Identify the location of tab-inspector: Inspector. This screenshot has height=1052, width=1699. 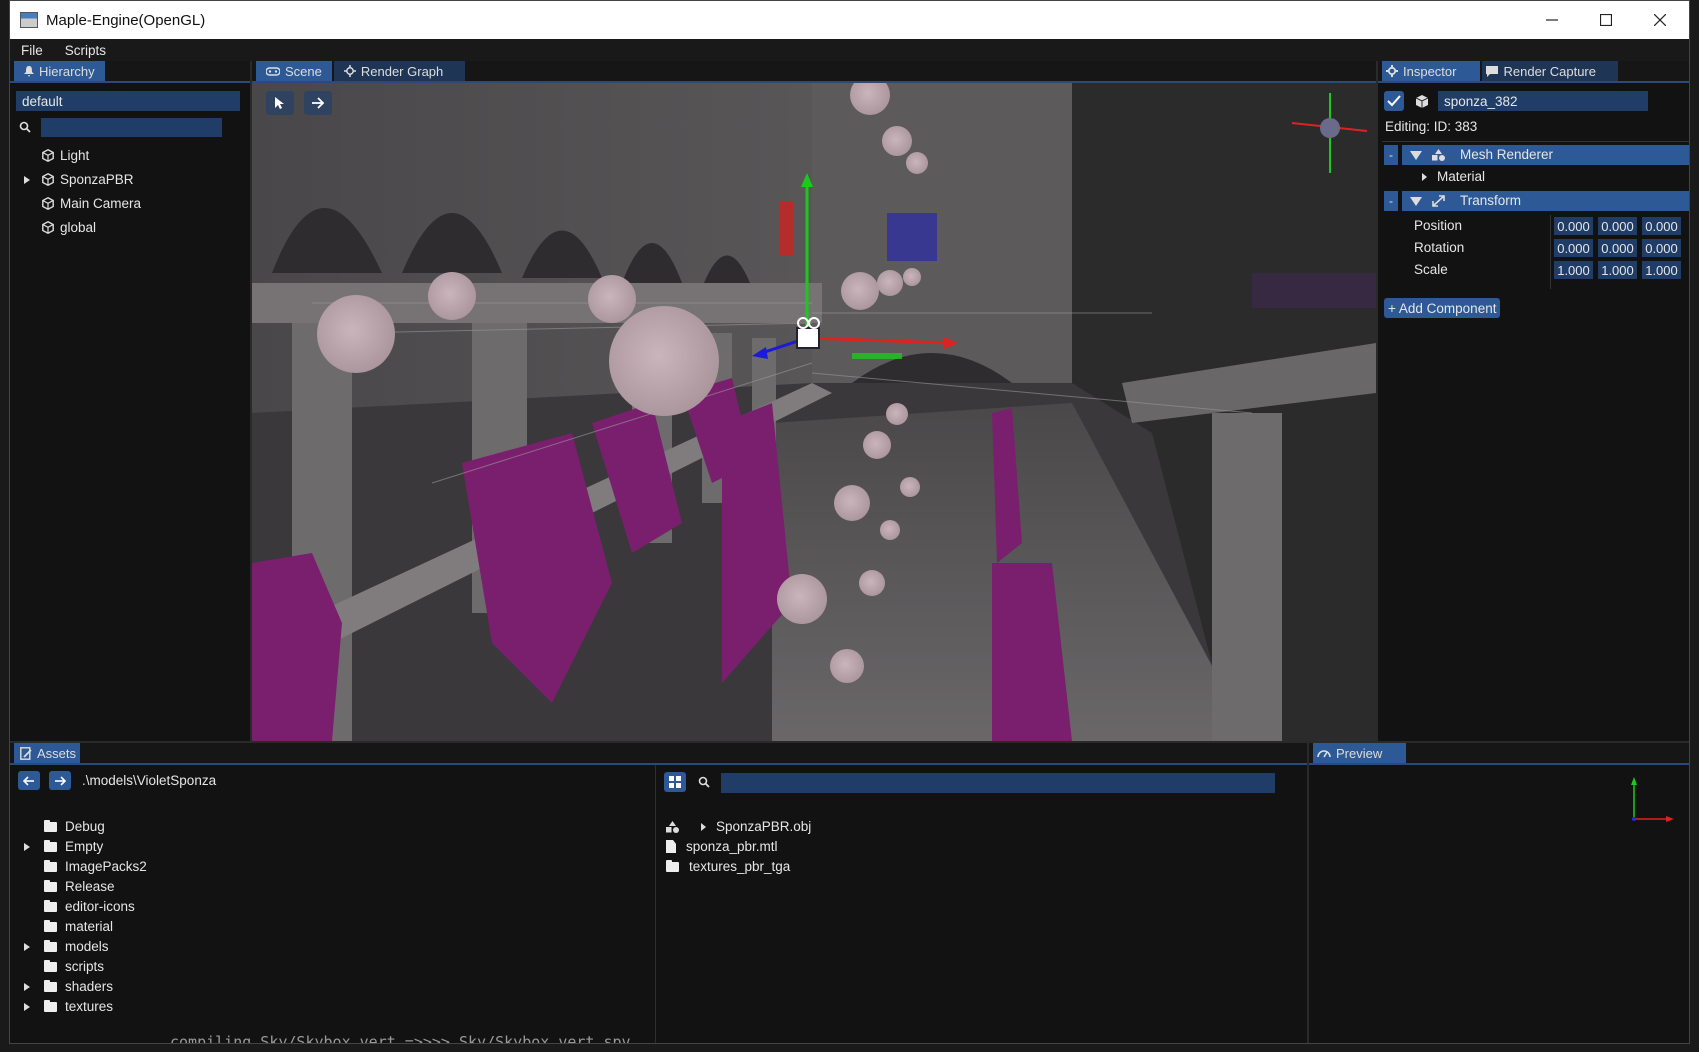
(1431, 71).